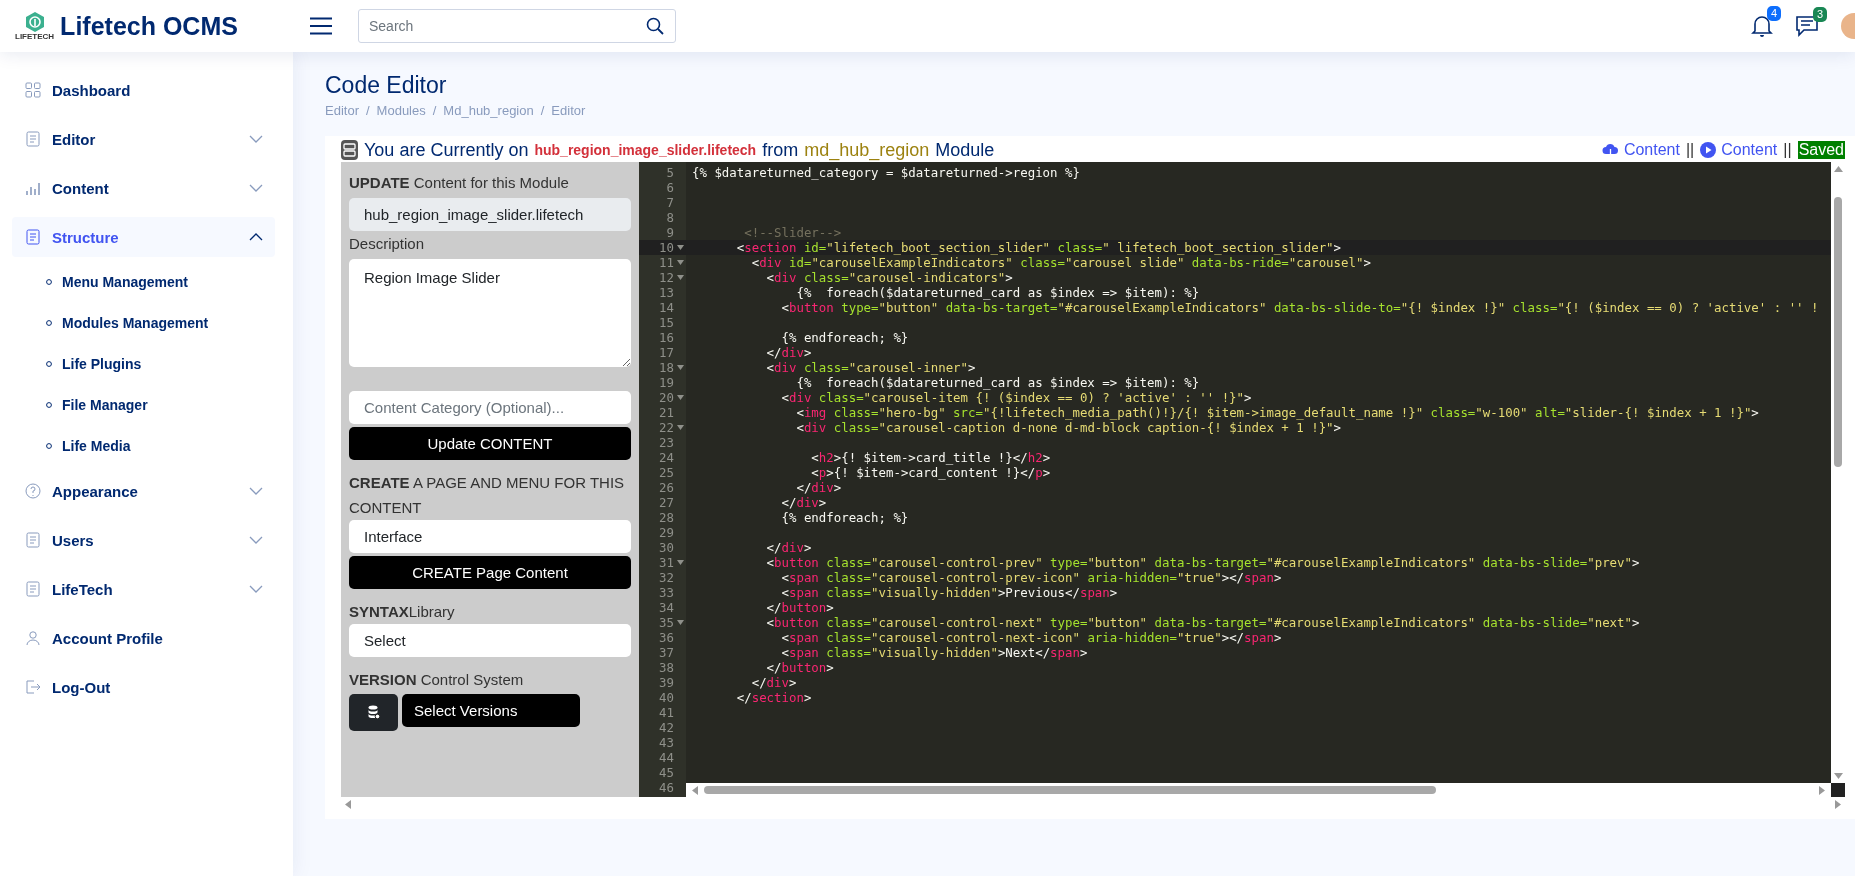 This screenshot has width=1855, height=876. Describe the element at coordinates (1762, 26) in the screenshot. I see `bell-icon` at that location.